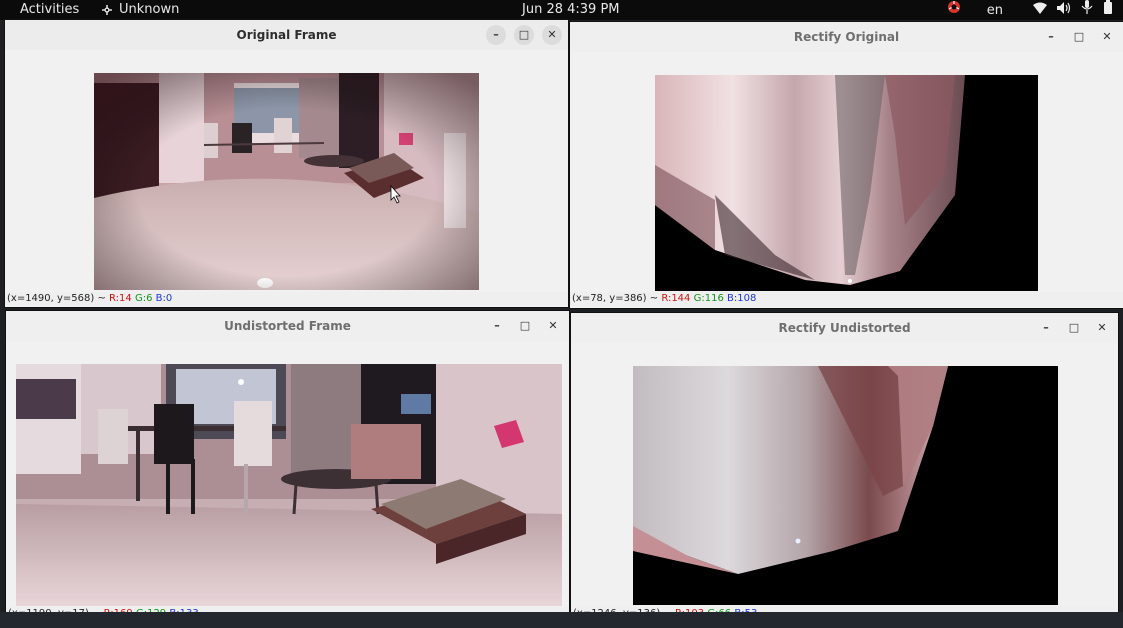 The image size is (1123, 628). Describe the element at coordinates (1087, 10) in the screenshot. I see `mic-icon` at that location.